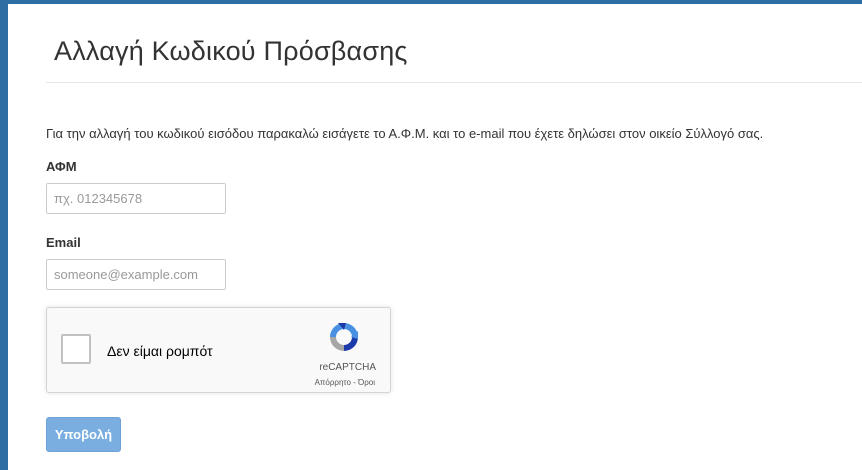 The height and width of the screenshot is (470, 862). I want to click on submit-button: Υποβολή, so click(83, 434).